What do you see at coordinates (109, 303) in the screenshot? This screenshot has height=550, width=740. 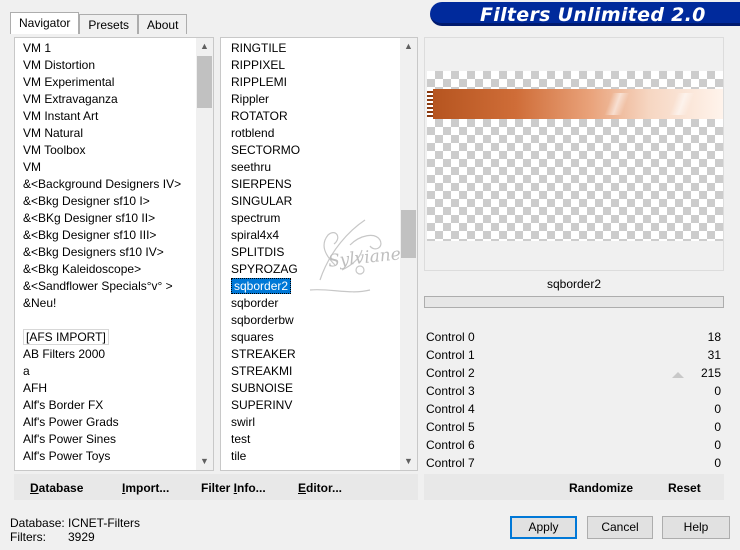 I see `category-item: &Neu!` at bounding box center [109, 303].